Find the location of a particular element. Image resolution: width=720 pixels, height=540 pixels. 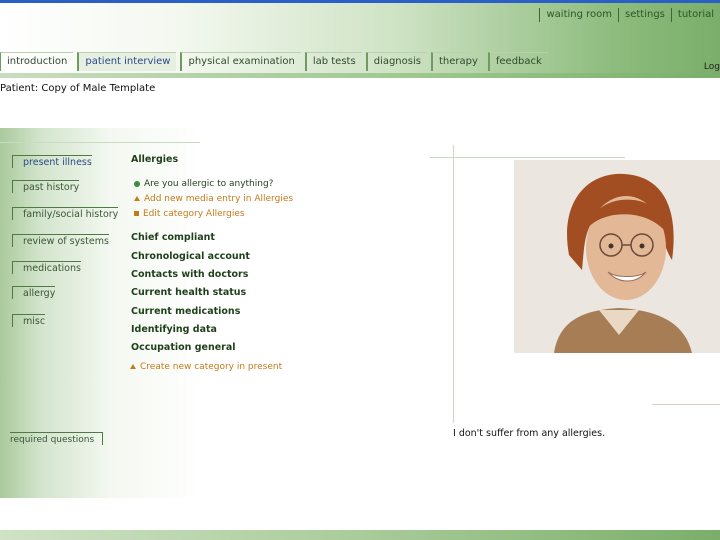

tab-feedback: feedback is located at coordinates (517, 61).